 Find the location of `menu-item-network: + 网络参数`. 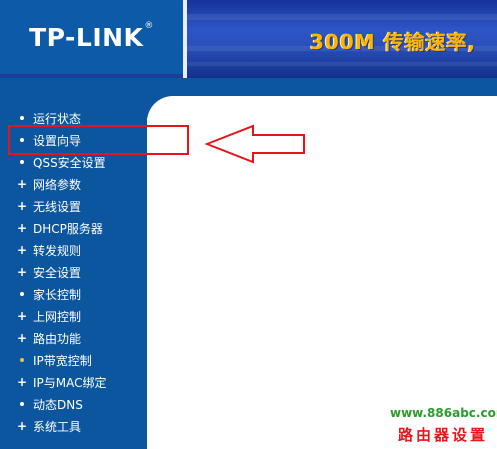

menu-item-network: + 网络参数 is located at coordinates (73, 184).